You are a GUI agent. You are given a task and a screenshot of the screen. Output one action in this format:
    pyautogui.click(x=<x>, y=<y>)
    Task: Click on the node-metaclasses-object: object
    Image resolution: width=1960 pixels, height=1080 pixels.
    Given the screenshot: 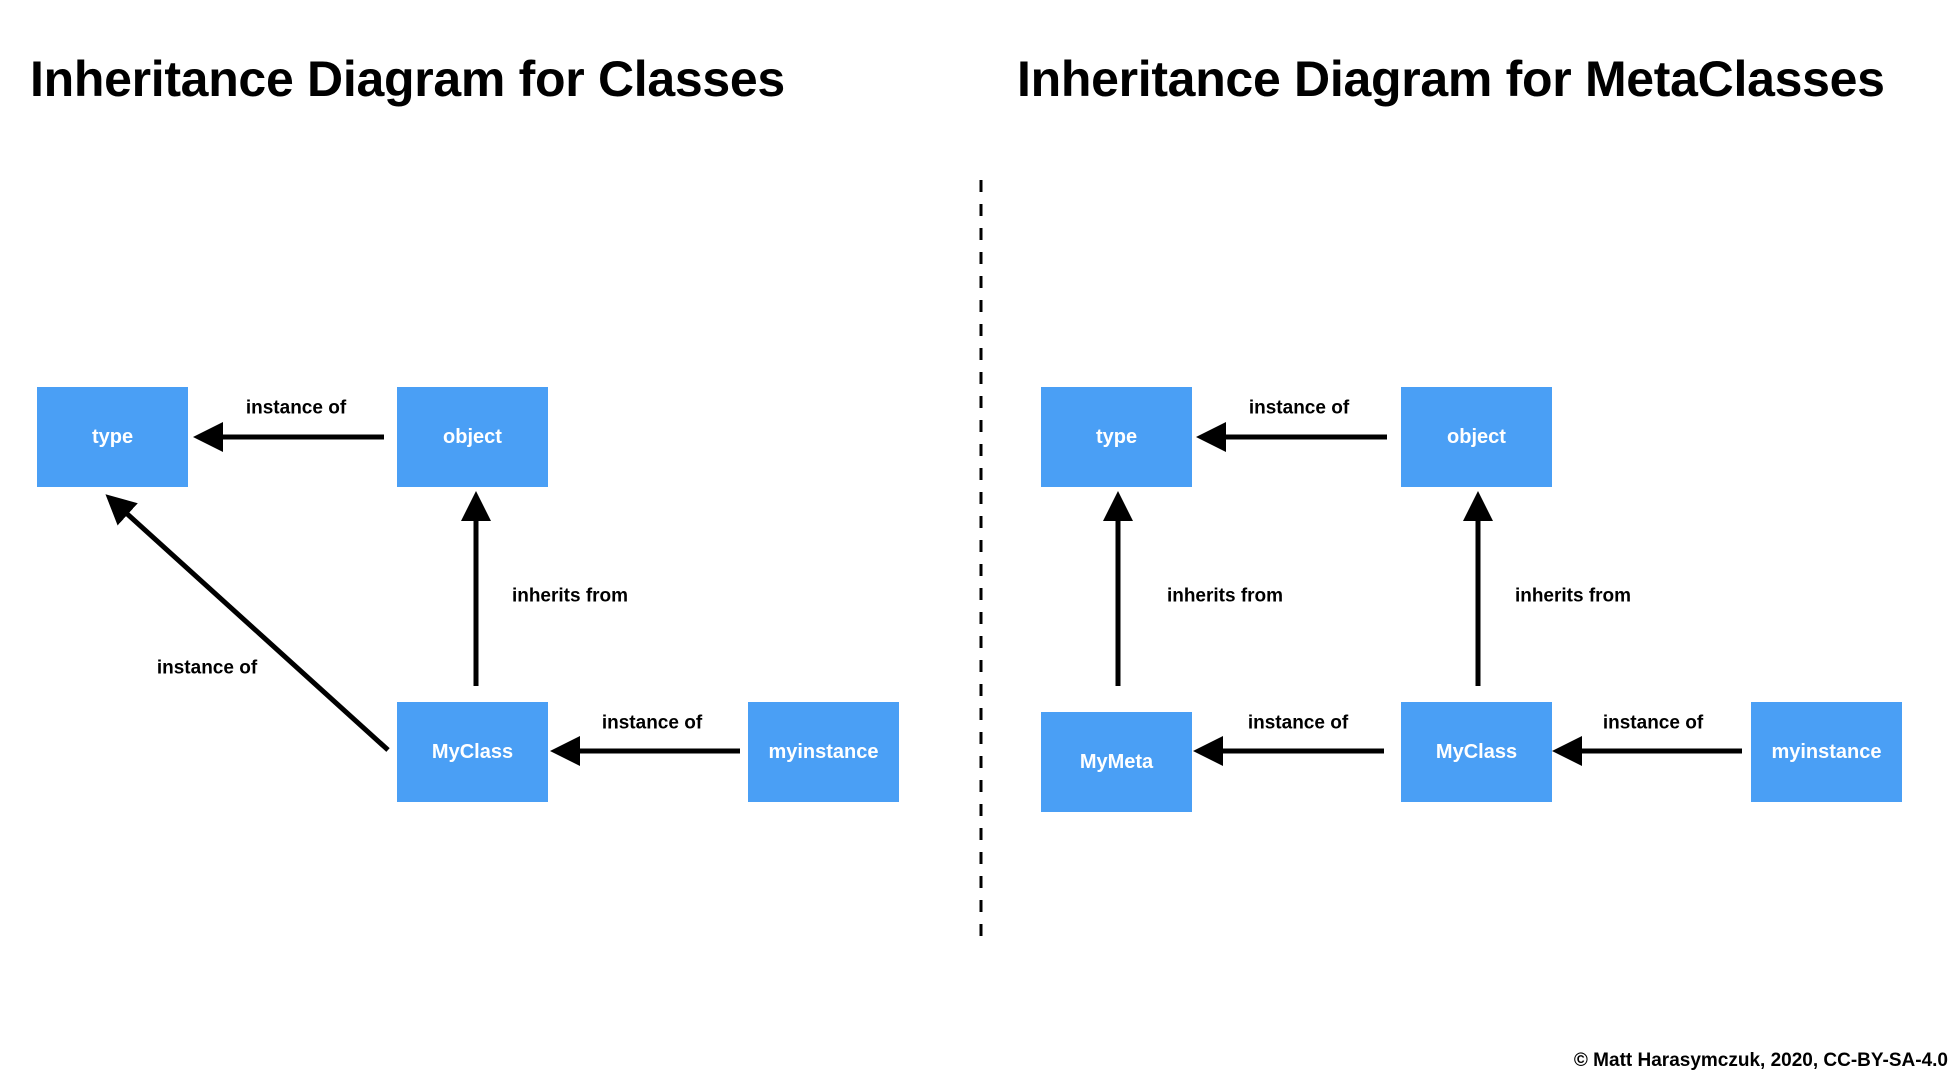 What is the action you would take?
    pyautogui.click(x=1476, y=437)
    